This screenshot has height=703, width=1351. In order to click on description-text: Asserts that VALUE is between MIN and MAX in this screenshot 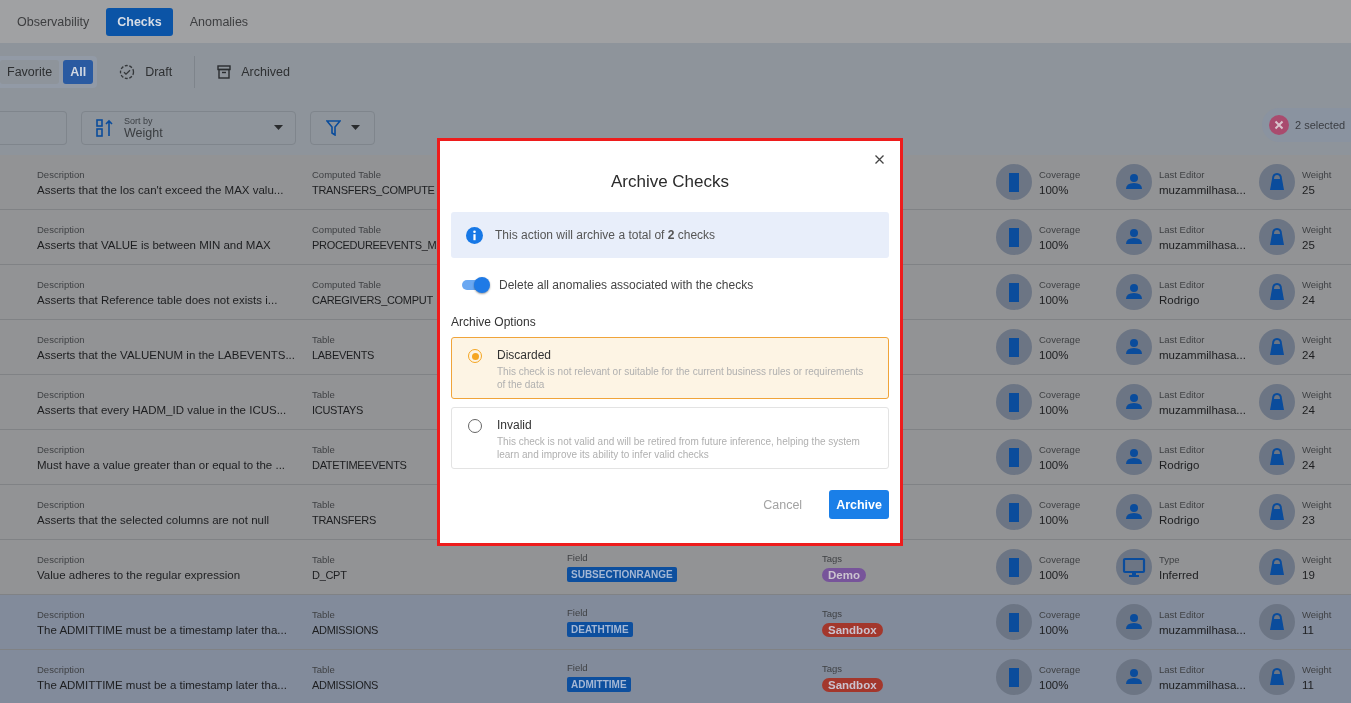, I will do `click(154, 244)`.